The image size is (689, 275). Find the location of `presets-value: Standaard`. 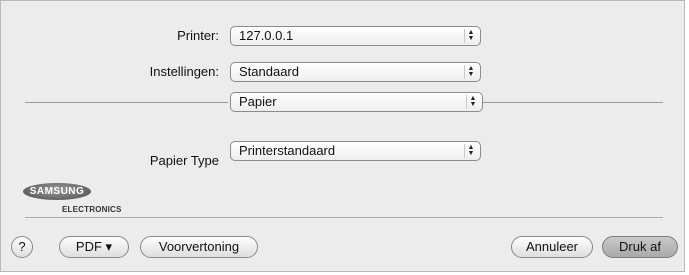

presets-value: Standaard is located at coordinates (269, 71).